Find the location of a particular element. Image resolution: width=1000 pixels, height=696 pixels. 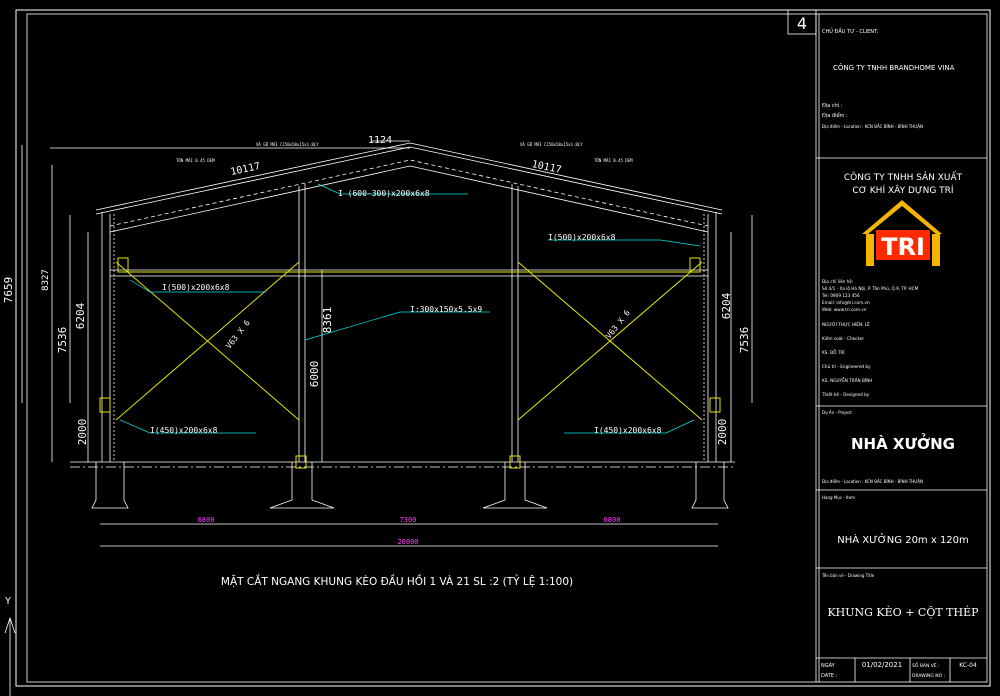

project-name: NHÀ XƯỞNG is located at coordinates (903, 442).